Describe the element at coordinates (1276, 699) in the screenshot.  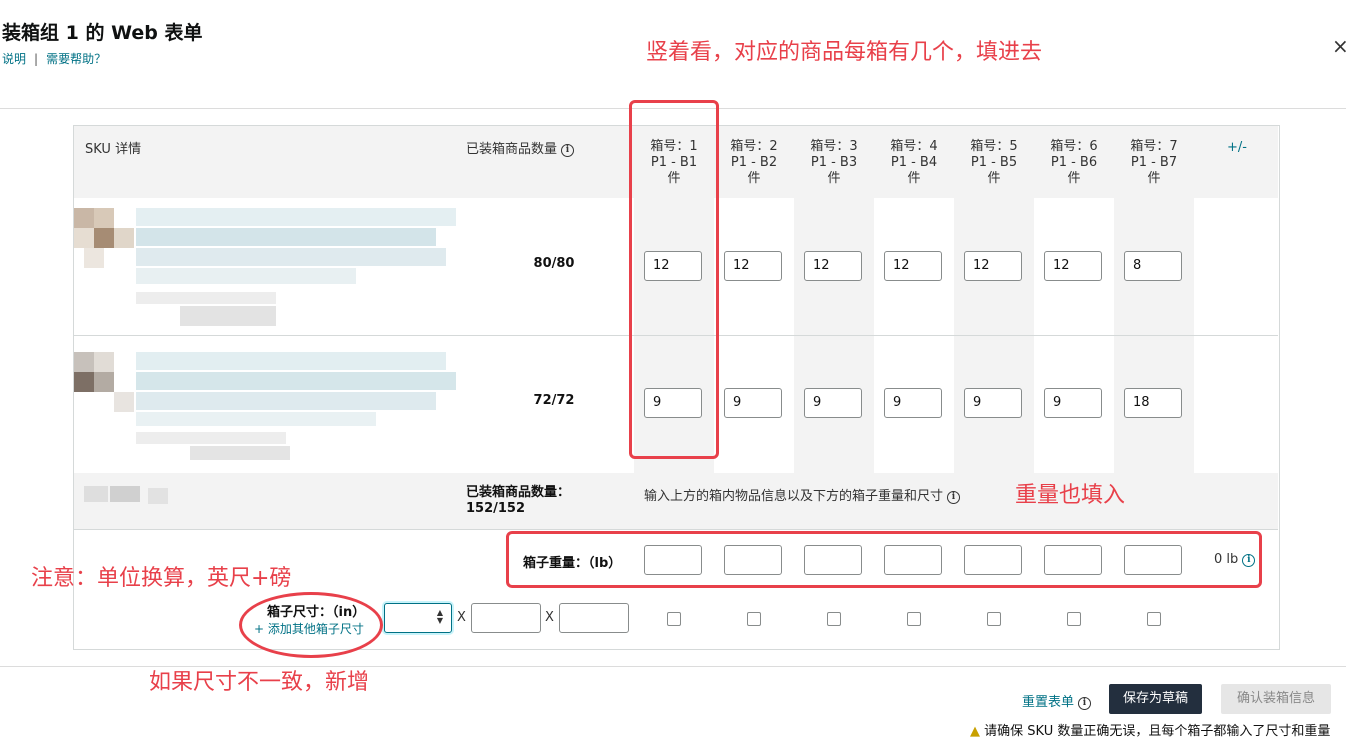
I see `confirm-packing-button: 确认装箱信息` at that location.